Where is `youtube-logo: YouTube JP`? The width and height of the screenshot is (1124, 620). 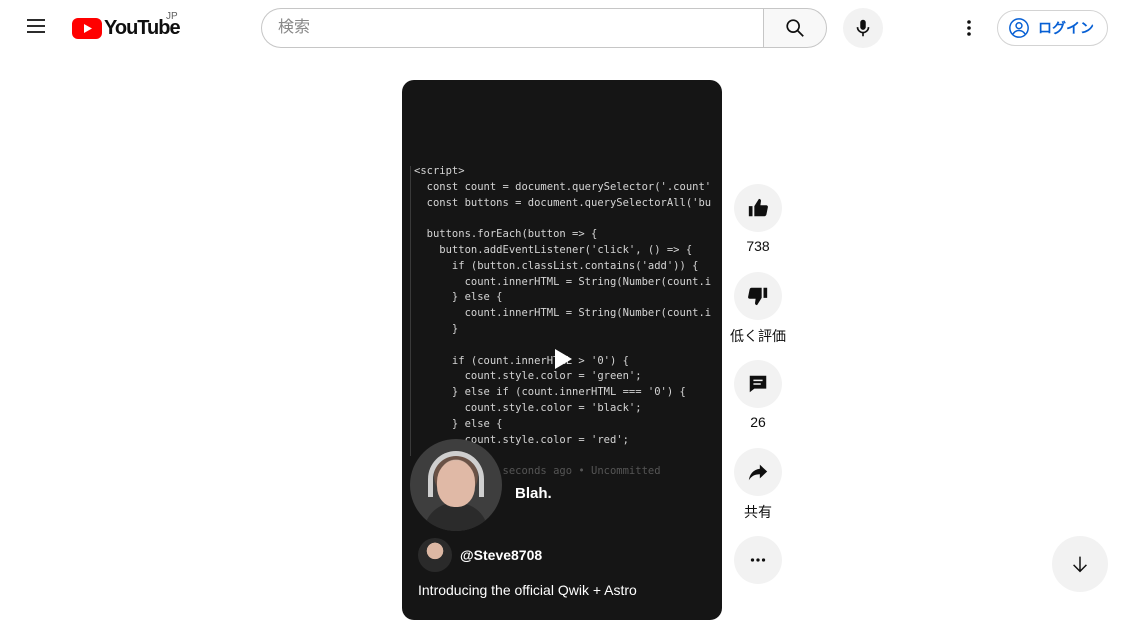
youtube-logo: YouTube JP is located at coordinates (126, 25).